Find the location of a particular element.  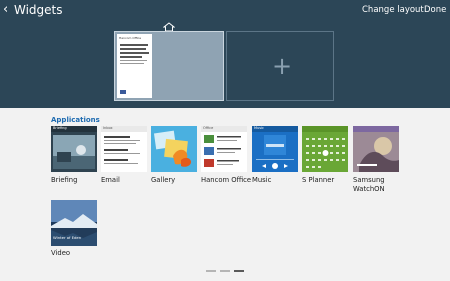

widget-header: Hancom Office is located at coordinates (130, 38).